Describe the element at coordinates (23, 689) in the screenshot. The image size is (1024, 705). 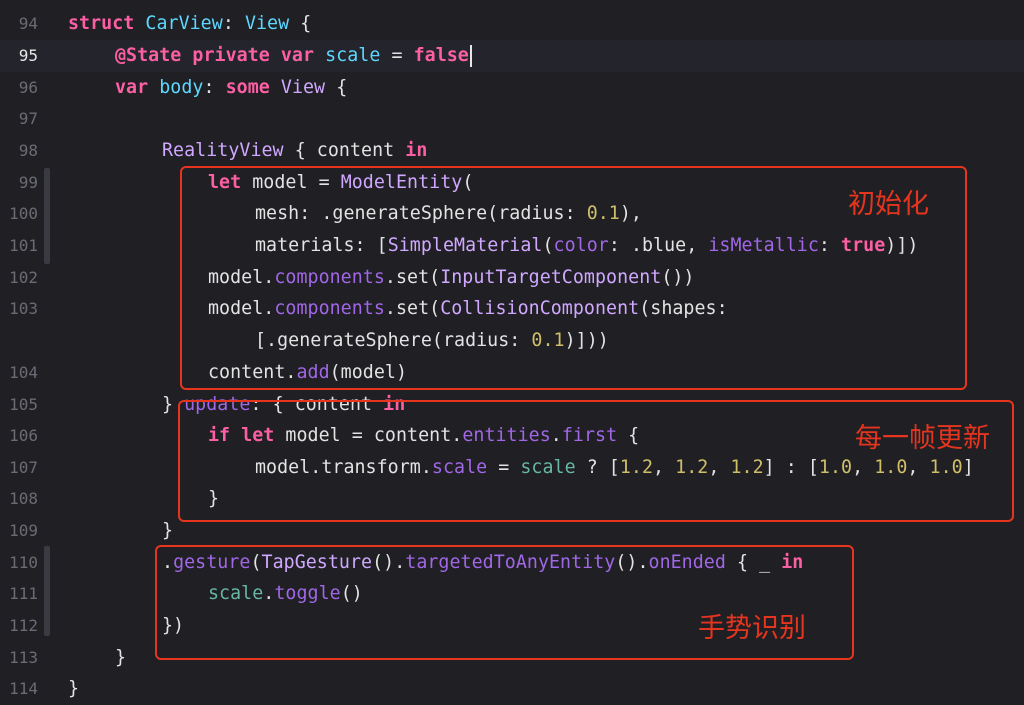
I see `line-number: 114` at that location.